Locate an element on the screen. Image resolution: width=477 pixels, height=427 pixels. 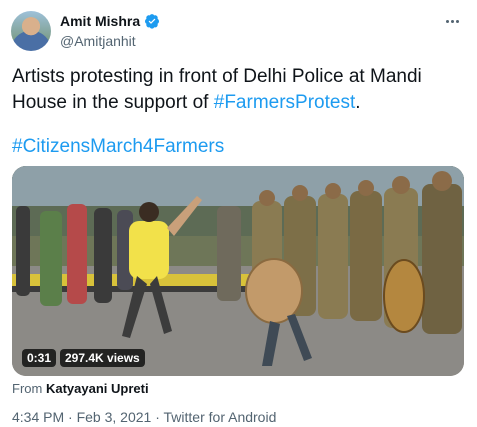
tweet-text-part2: . is located at coordinates (358, 102).